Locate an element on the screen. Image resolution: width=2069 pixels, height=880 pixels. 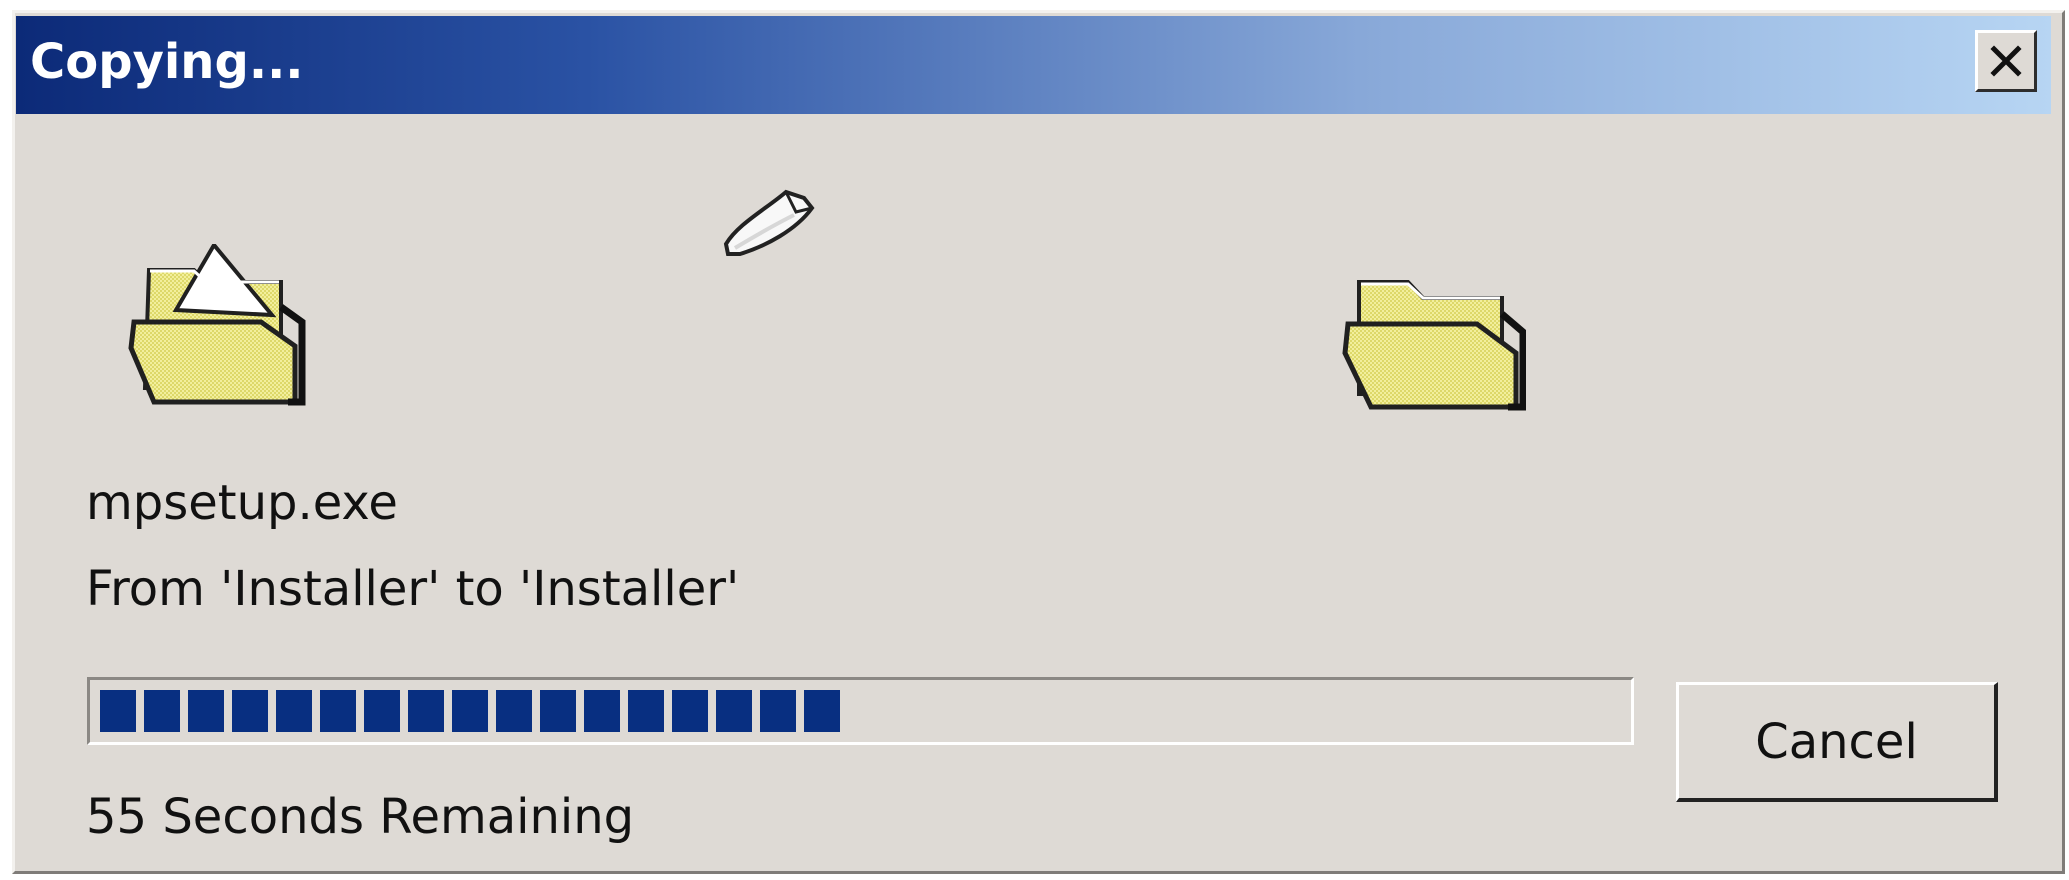
document-icon is located at coordinates (768, 223).